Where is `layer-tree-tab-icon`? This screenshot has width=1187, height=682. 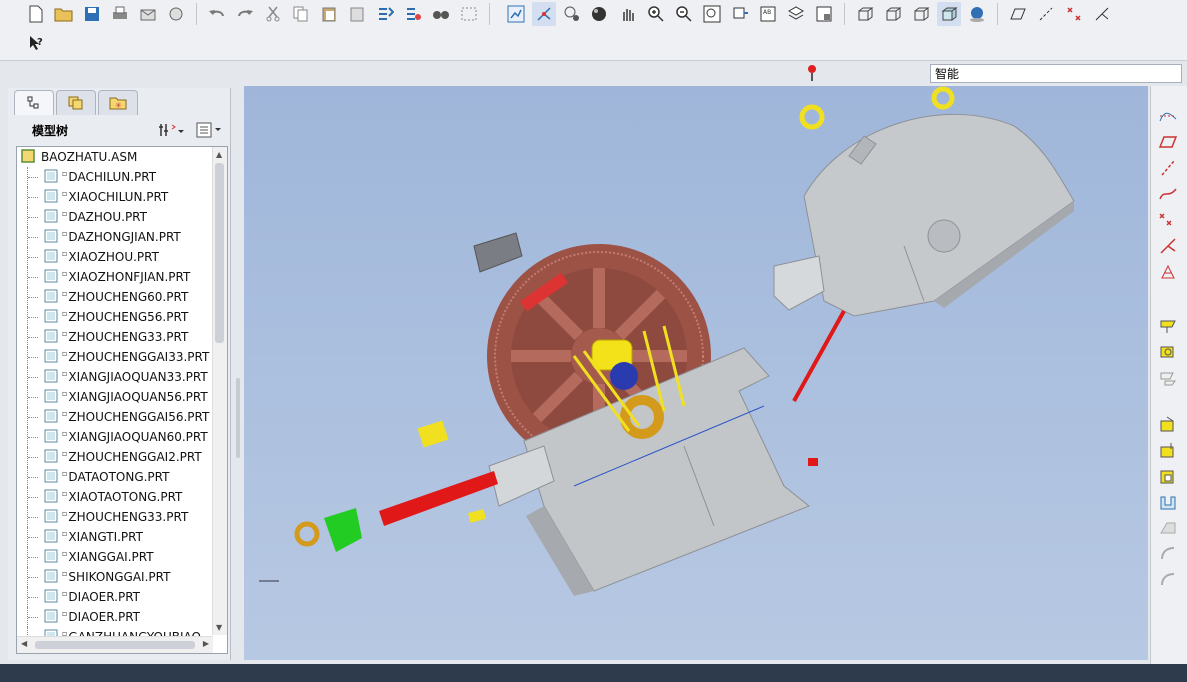
layer-tree-tab-icon is located at coordinates (76, 102).